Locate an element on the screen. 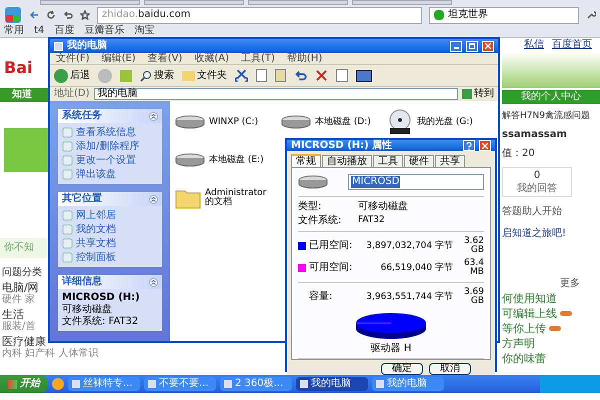 The width and height of the screenshot is (600, 400). bookmark-link: 百度 is located at coordinates (64, 31).